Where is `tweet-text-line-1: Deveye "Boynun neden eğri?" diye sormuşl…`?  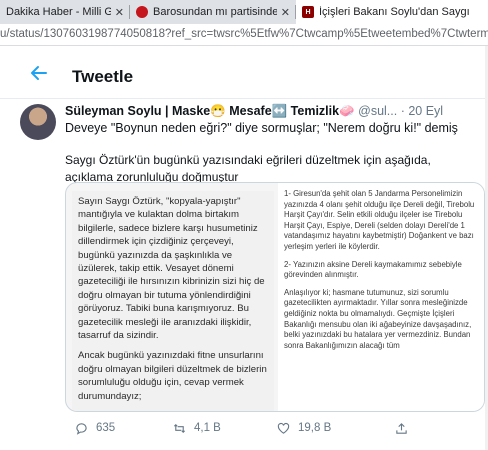 tweet-text-line-1: Deveye "Boynun neden eğri?" diye sormuşl… is located at coordinates (261, 128).